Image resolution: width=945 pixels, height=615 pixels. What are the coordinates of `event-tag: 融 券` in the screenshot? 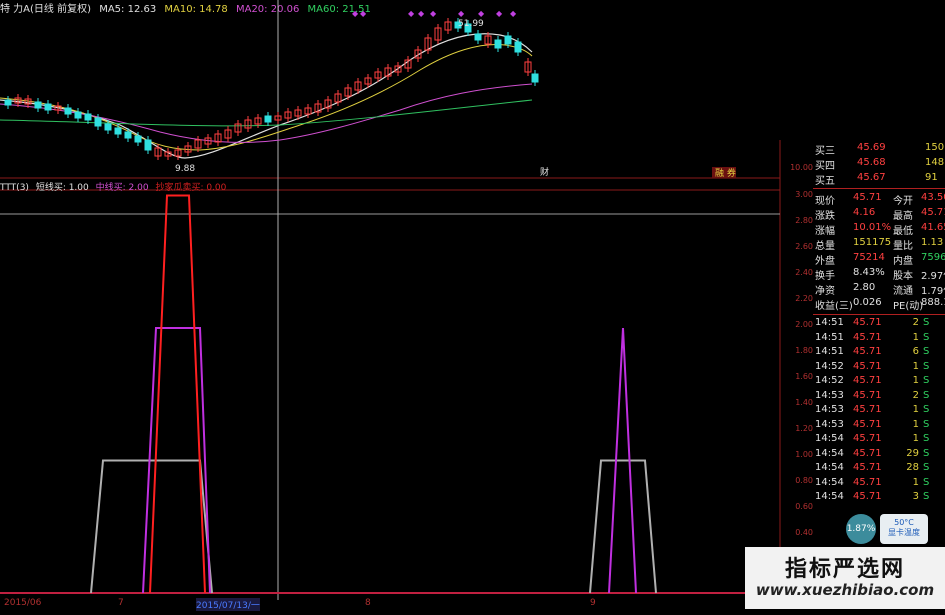 It's located at (725, 173).